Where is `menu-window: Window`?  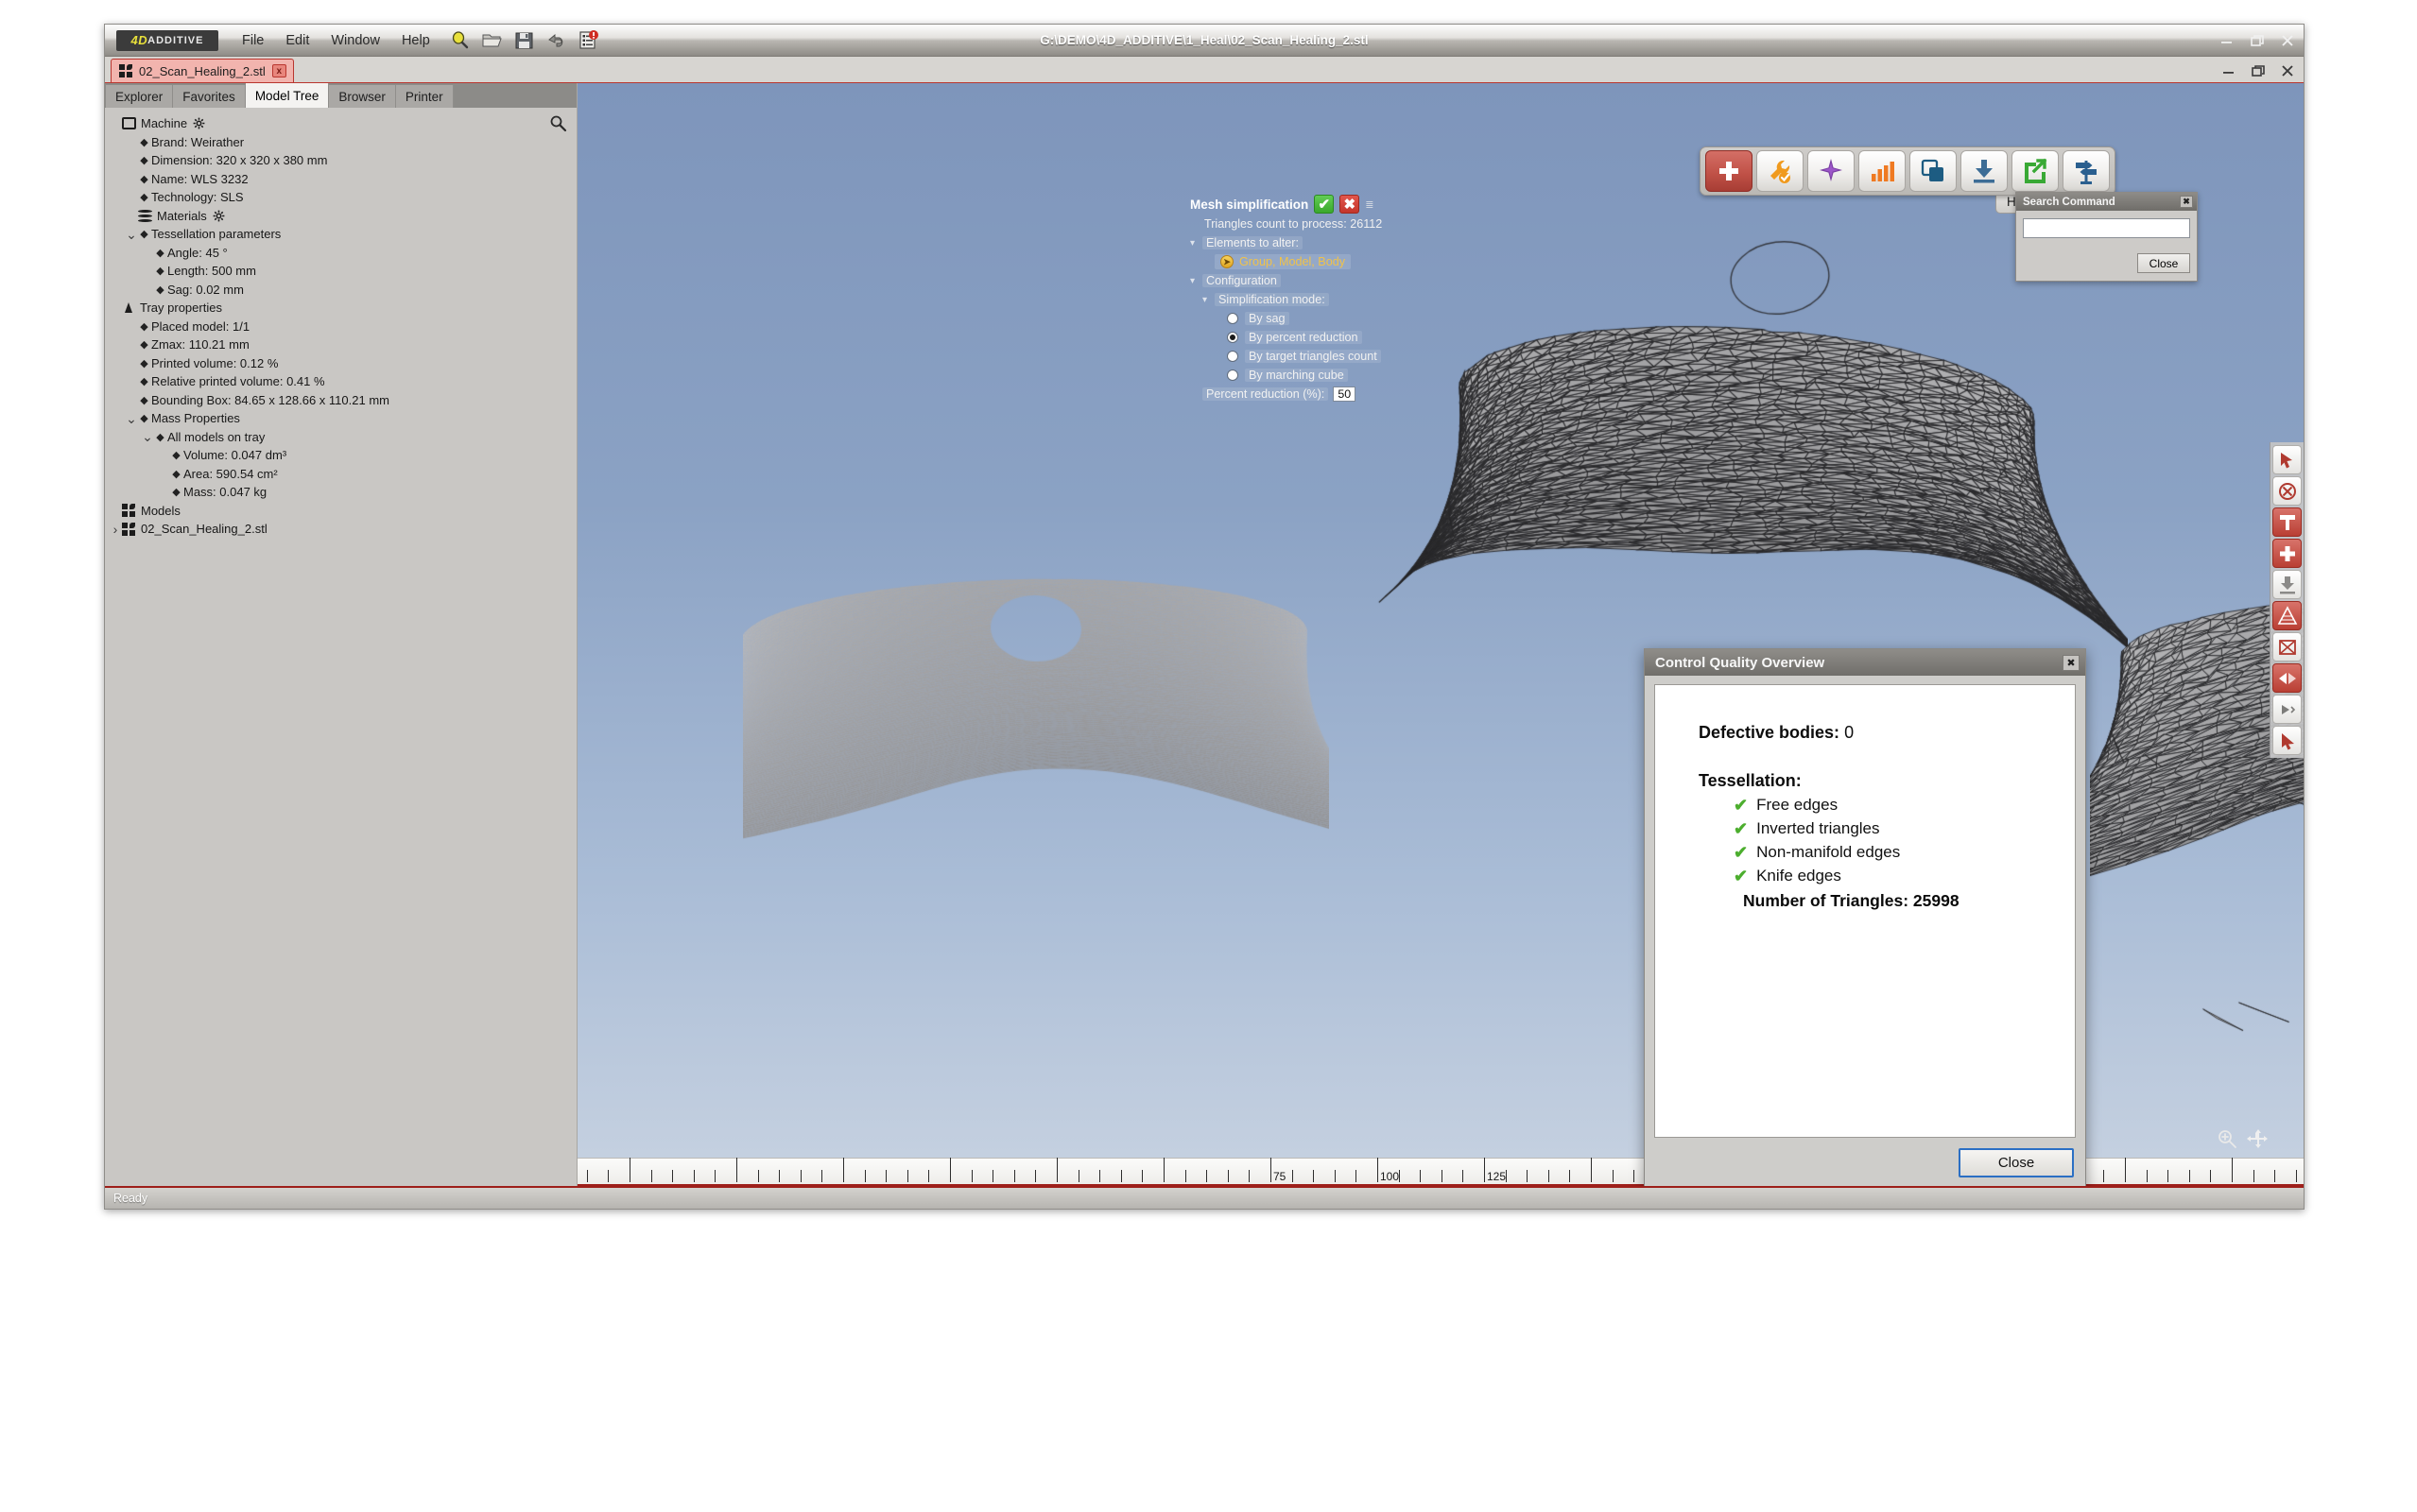
menu-window: Window is located at coordinates (355, 40).